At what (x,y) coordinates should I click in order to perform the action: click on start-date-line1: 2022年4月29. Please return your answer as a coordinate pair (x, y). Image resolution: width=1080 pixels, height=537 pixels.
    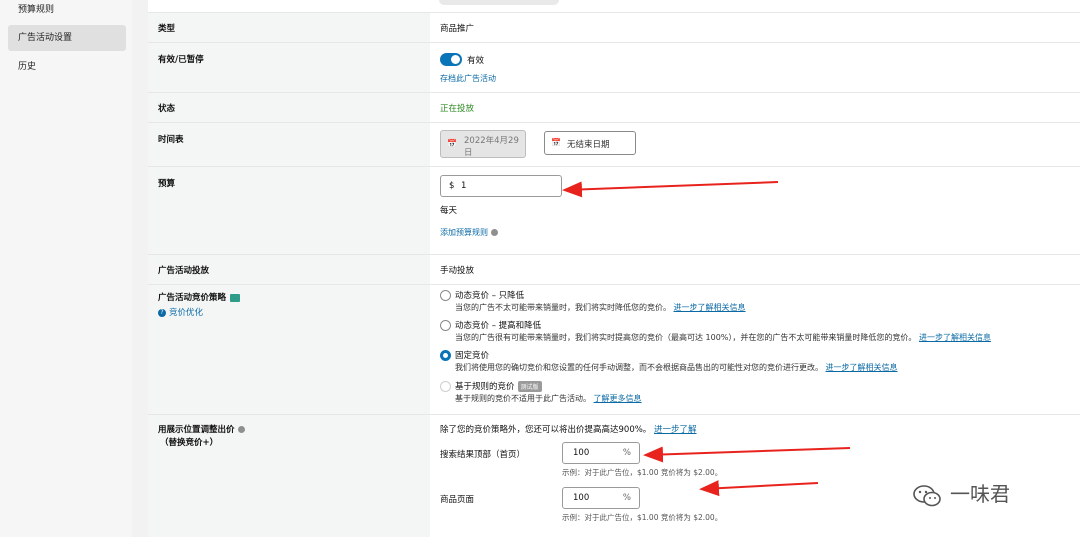
    Looking at the image, I should click on (491, 141).